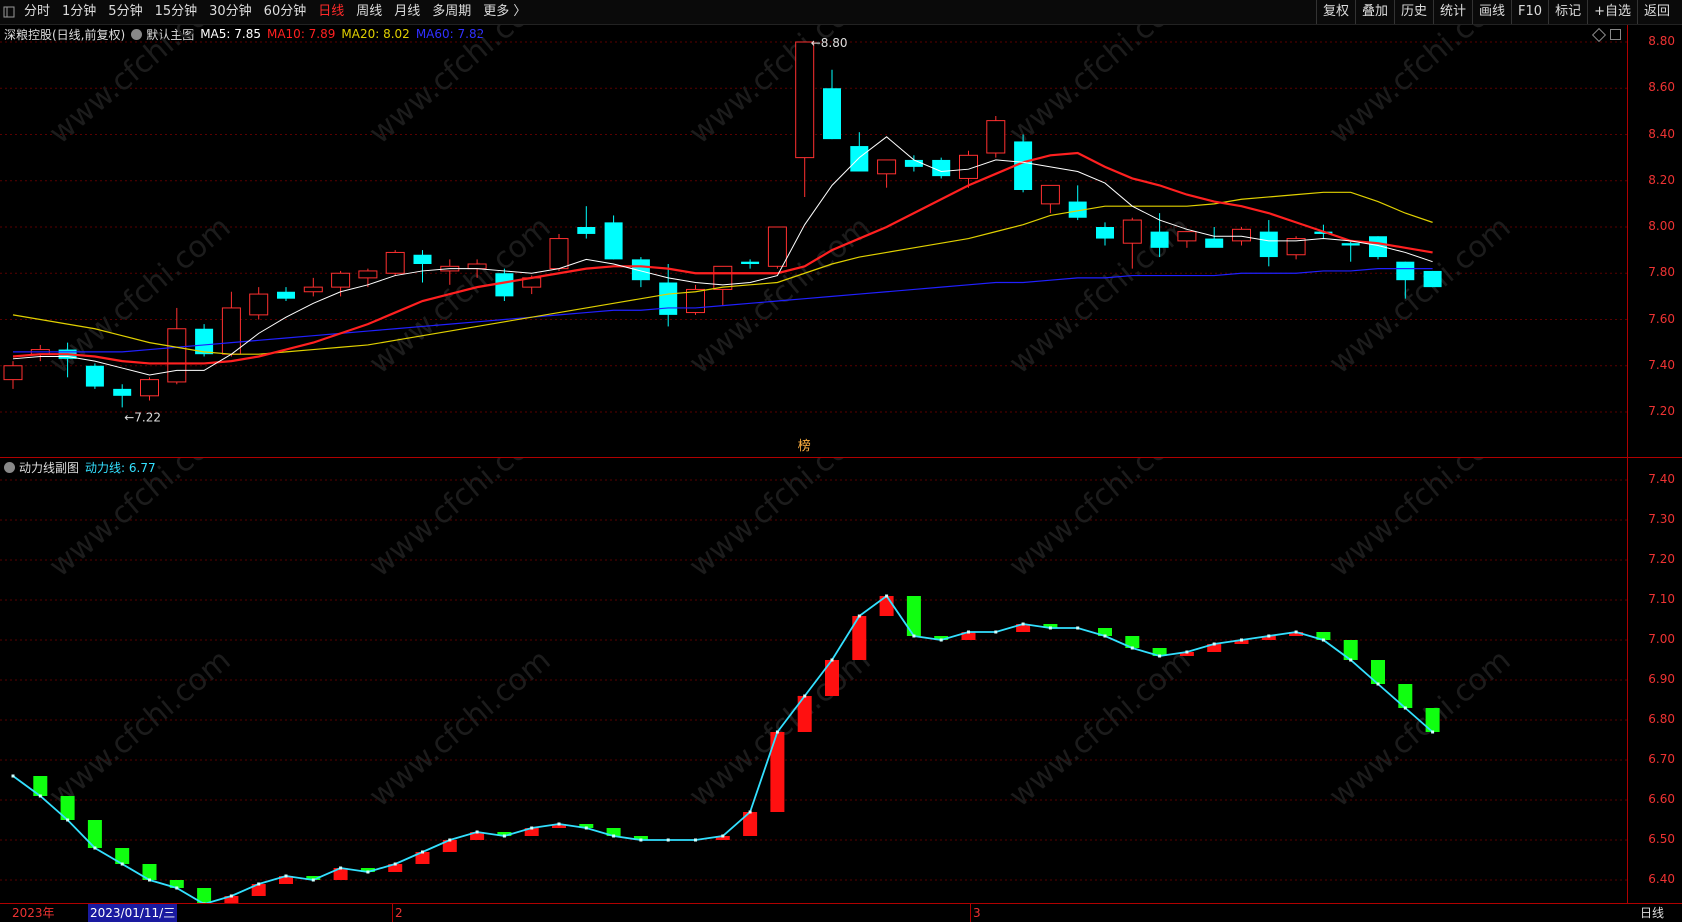  What do you see at coordinates (504, 12) in the screenshot?
I see `period-tab: 更多 〉` at bounding box center [504, 12].